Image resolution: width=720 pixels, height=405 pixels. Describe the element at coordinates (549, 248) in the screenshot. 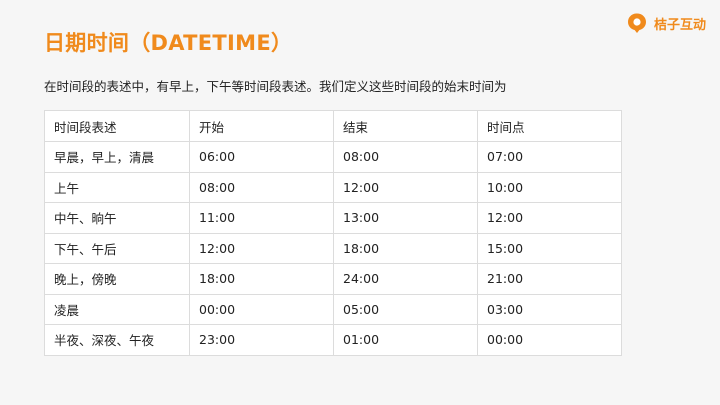

I see `cell-timepoint: 15:00` at that location.